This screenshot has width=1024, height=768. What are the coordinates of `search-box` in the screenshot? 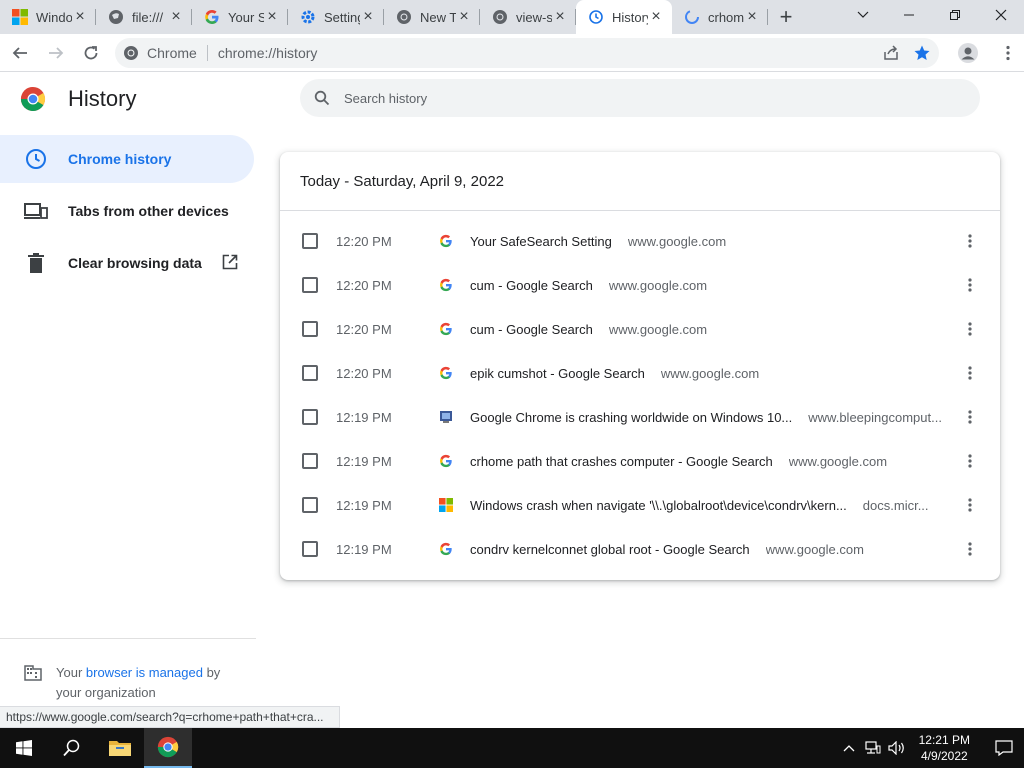 It's located at (640, 98).